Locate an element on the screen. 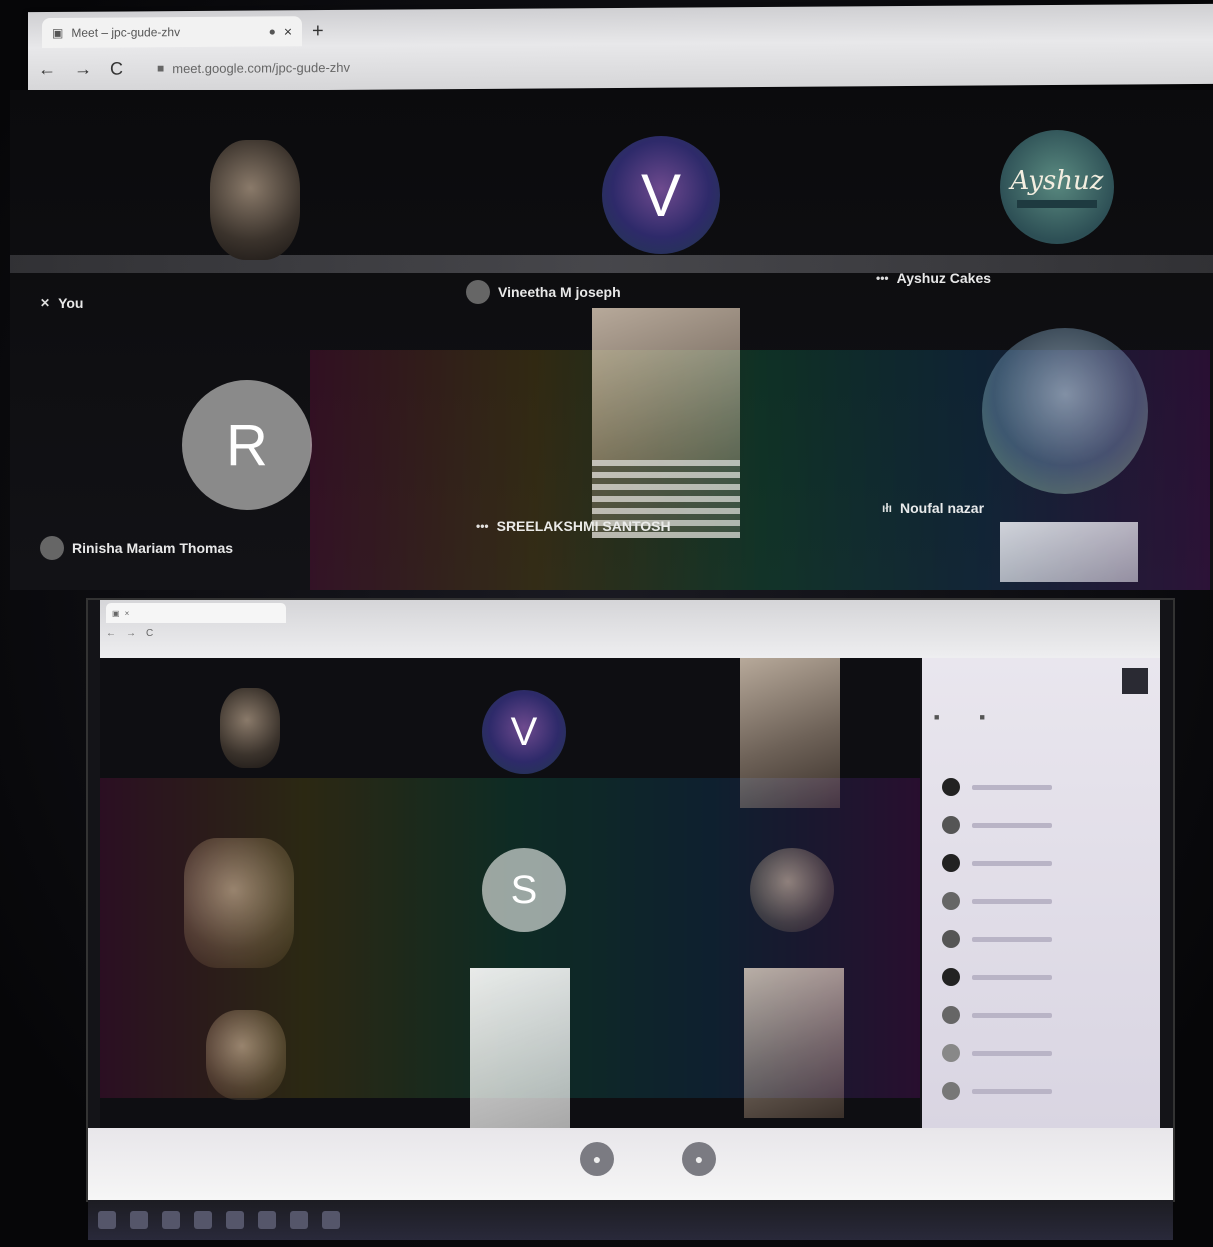  participant-label-sreelakshmi: ••• SREELAKSHMI SANTOSH is located at coordinates (573, 526).